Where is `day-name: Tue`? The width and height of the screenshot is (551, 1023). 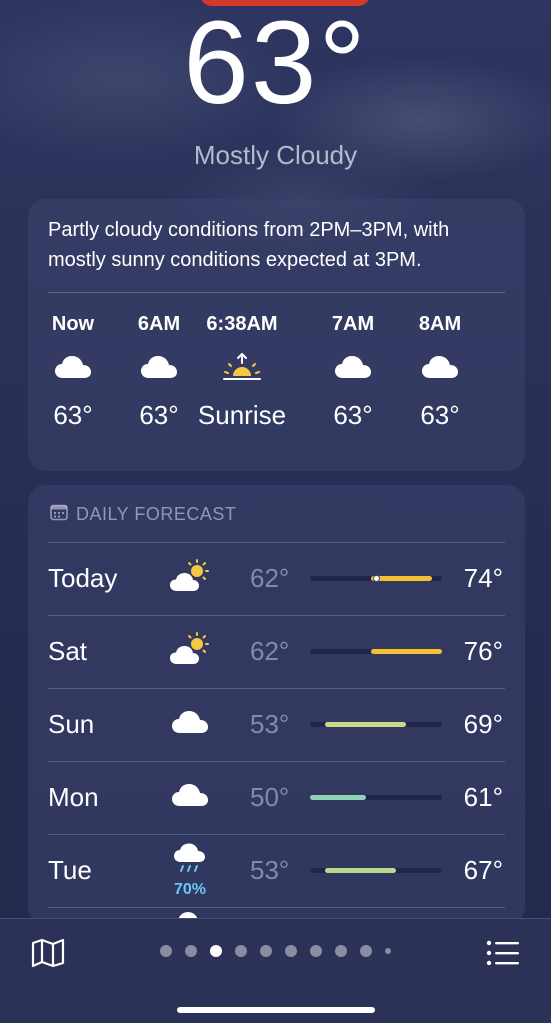
day-name: Tue is located at coordinates (70, 870).